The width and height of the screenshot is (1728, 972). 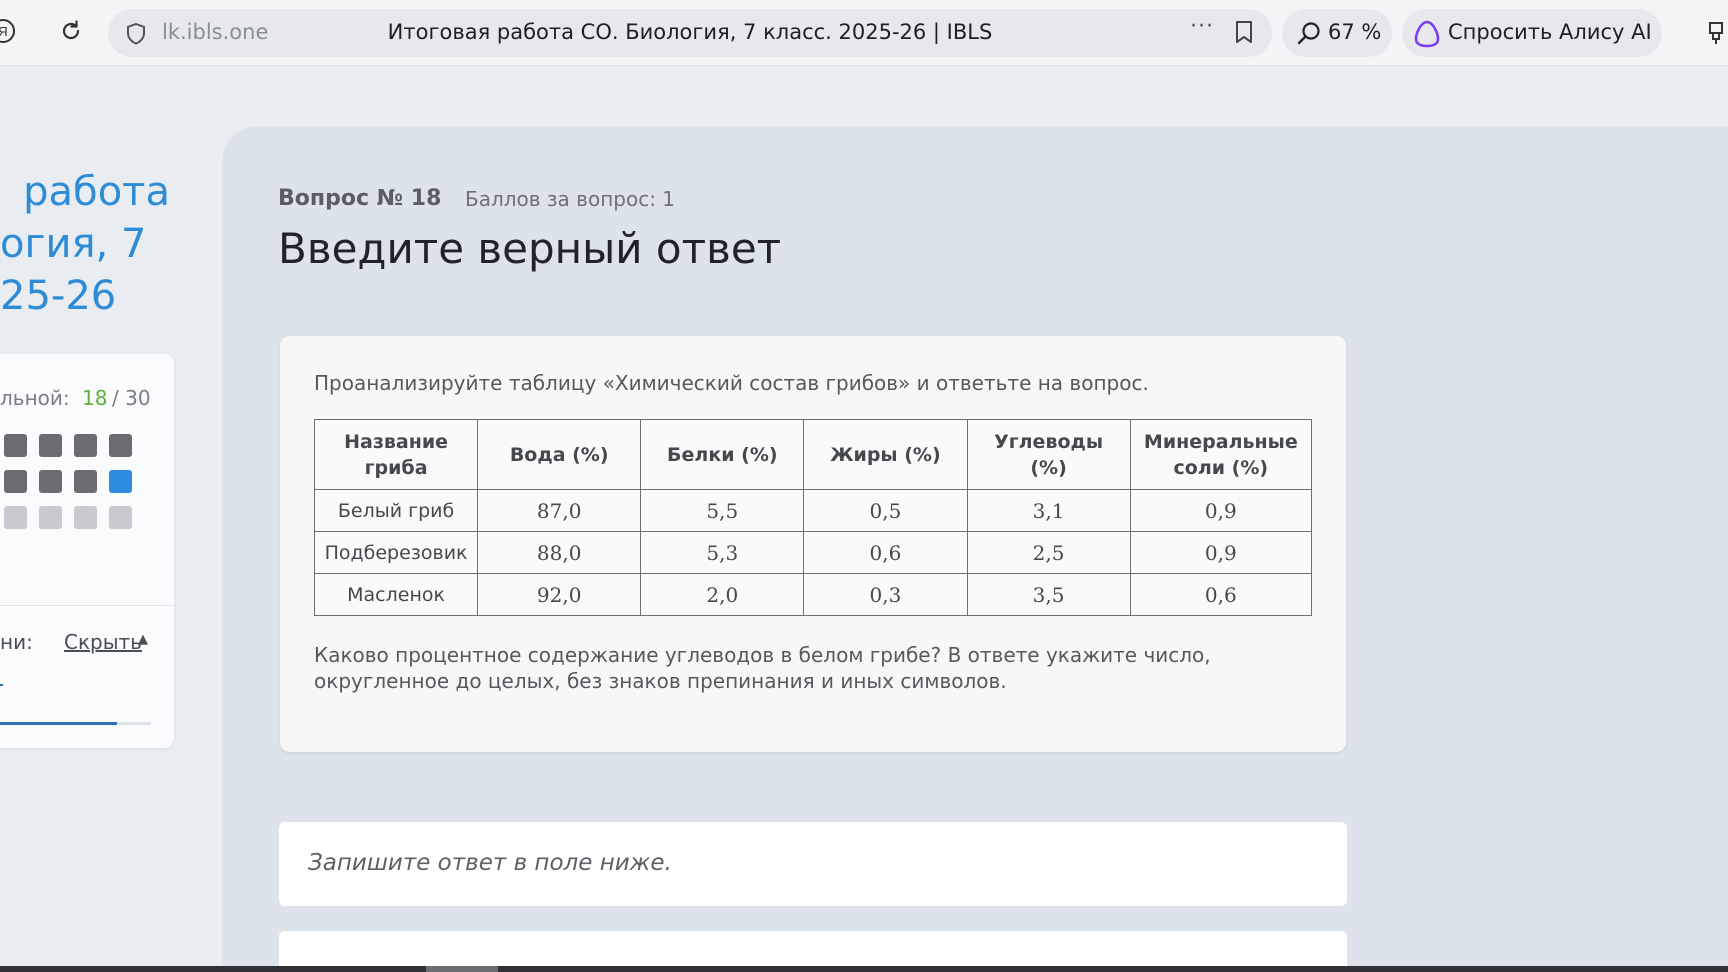 What do you see at coordinates (73, 244) in the screenshot?
I see `test-title-line: огия, 7` at bounding box center [73, 244].